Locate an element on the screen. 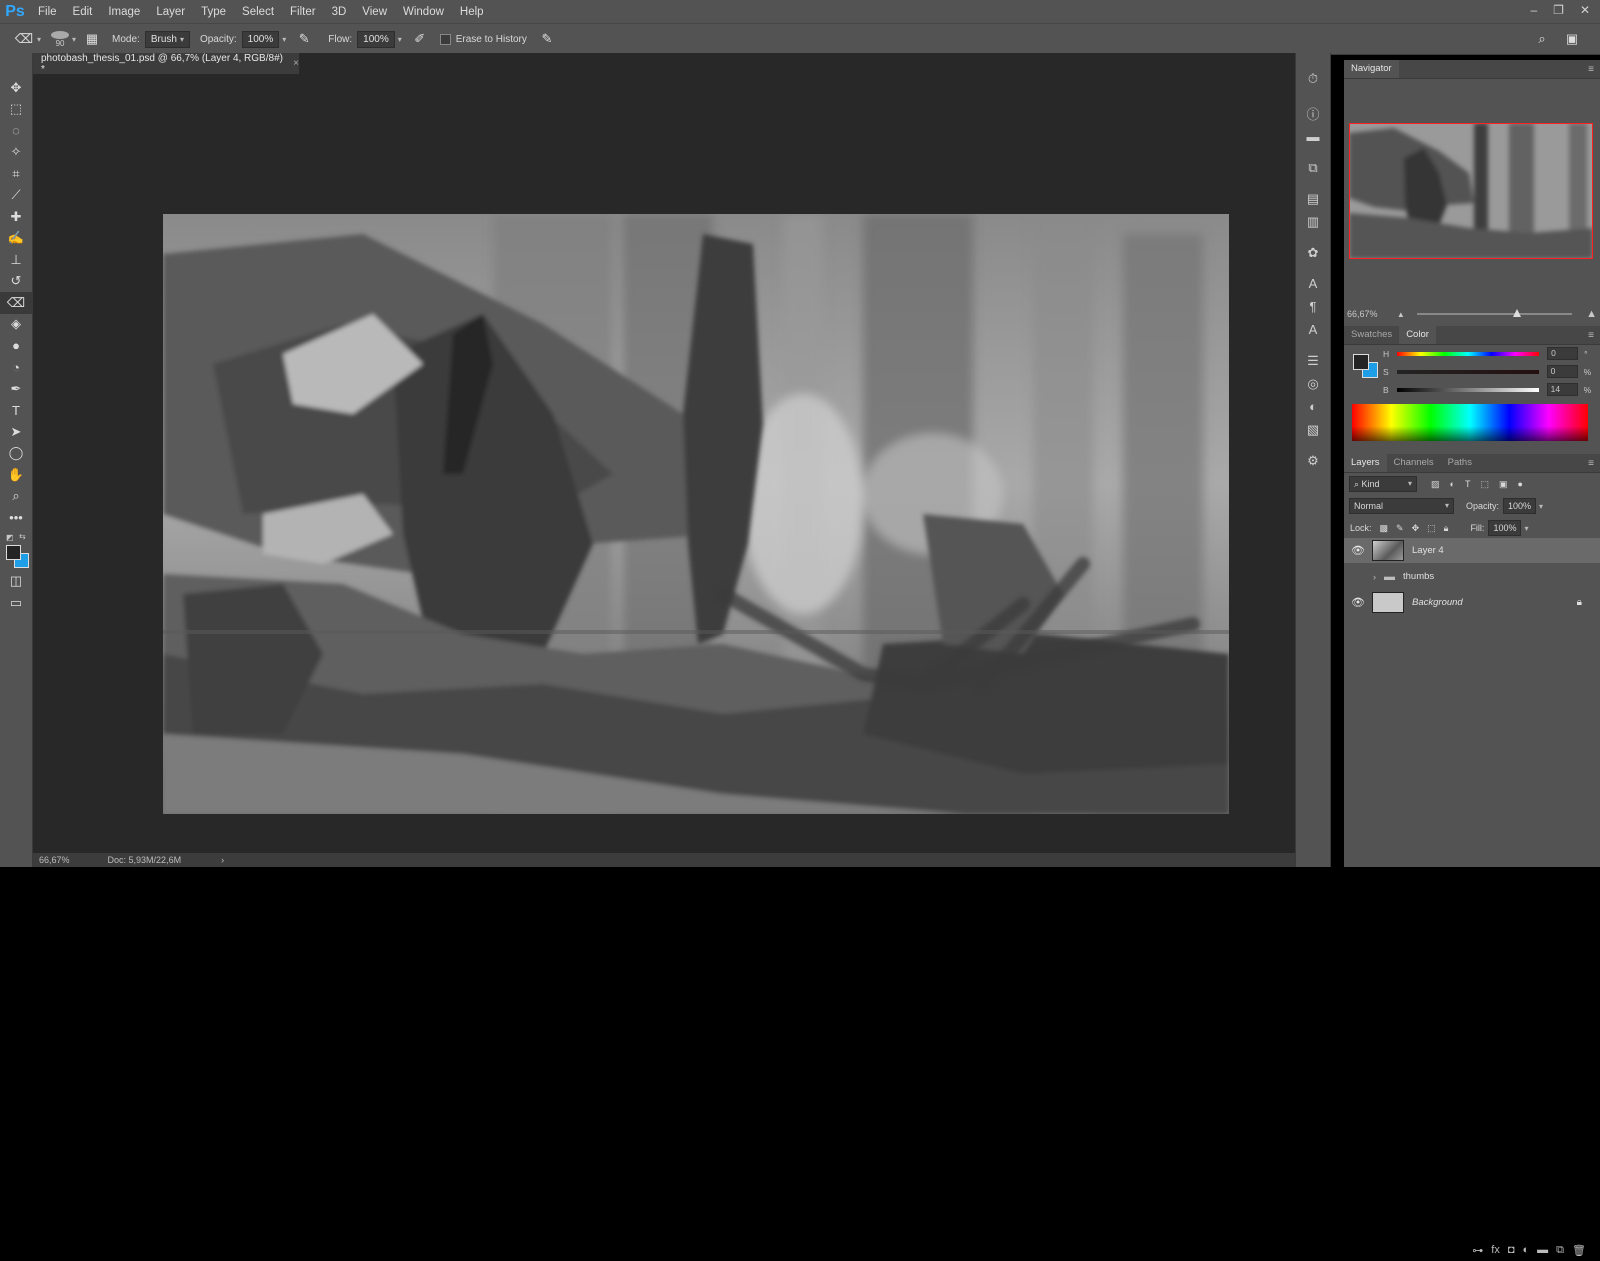 The image size is (1600, 1261). menu-type: Type is located at coordinates (213, 12).